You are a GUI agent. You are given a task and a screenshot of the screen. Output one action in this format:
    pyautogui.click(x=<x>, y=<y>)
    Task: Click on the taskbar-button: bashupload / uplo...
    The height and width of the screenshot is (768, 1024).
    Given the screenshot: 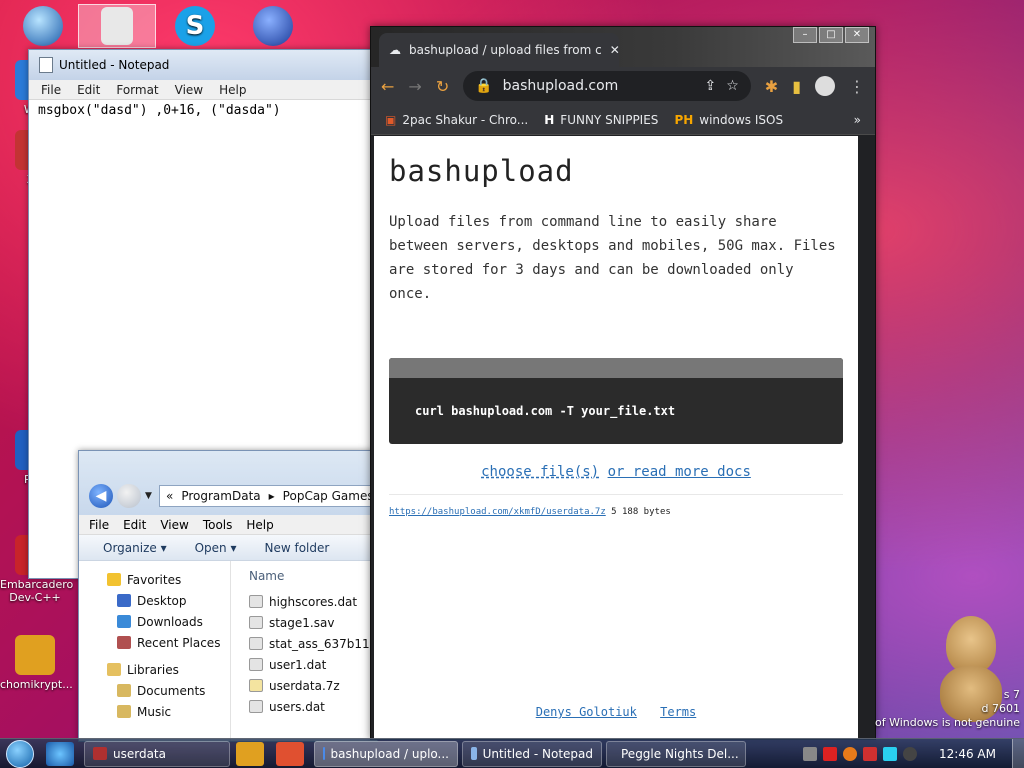 What is the action you would take?
    pyautogui.click(x=386, y=753)
    